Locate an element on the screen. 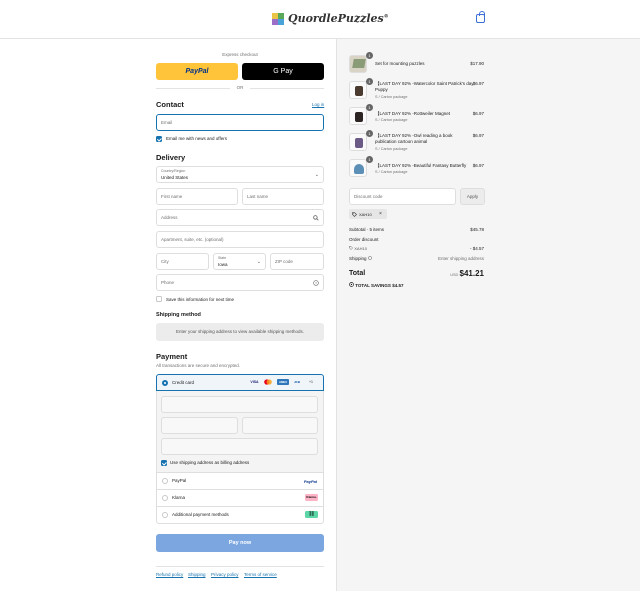 The image size is (640, 591). state-label: State is located at coordinates (222, 258).